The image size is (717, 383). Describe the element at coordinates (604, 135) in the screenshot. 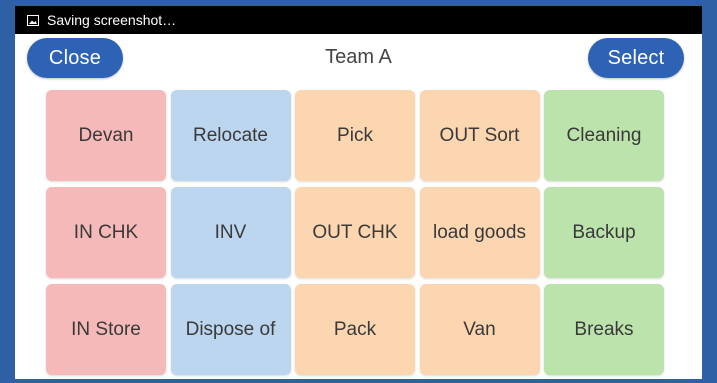

I see `tile-cleaning: Cleaning` at that location.